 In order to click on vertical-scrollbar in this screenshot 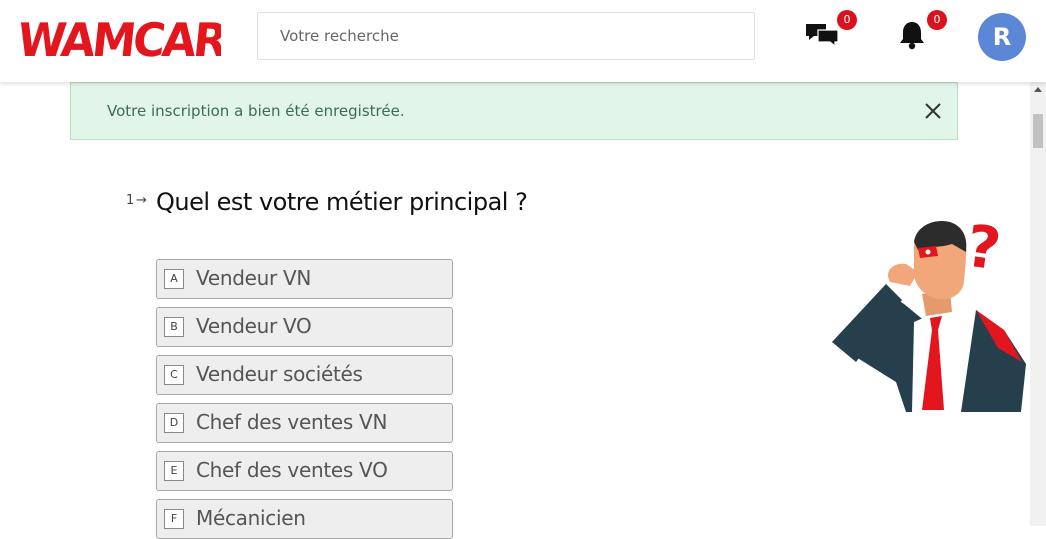, I will do `click(1038, 304)`.